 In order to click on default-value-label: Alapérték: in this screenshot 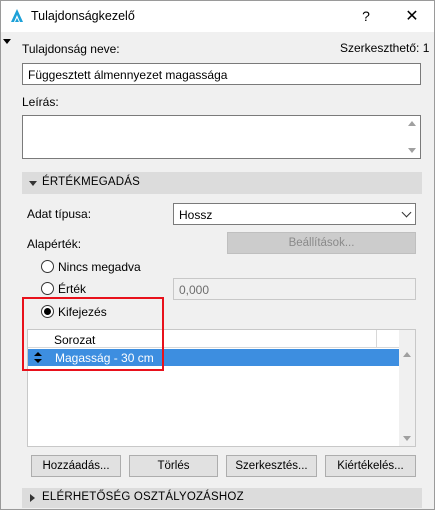, I will do `click(54, 244)`.